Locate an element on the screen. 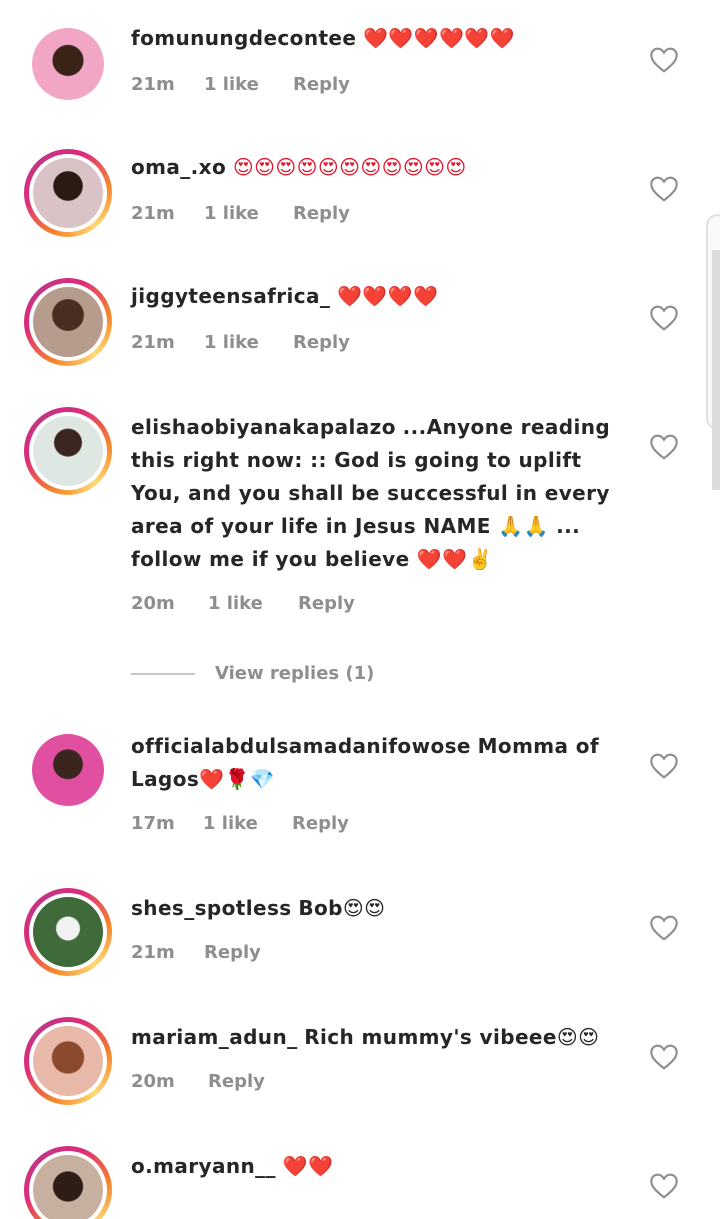 Image resolution: width=720 pixels, height=1219 pixels. comment-text: mariam_adun_ Rich mummy's vibeee😍😍 is located at coordinates (378, 1037).